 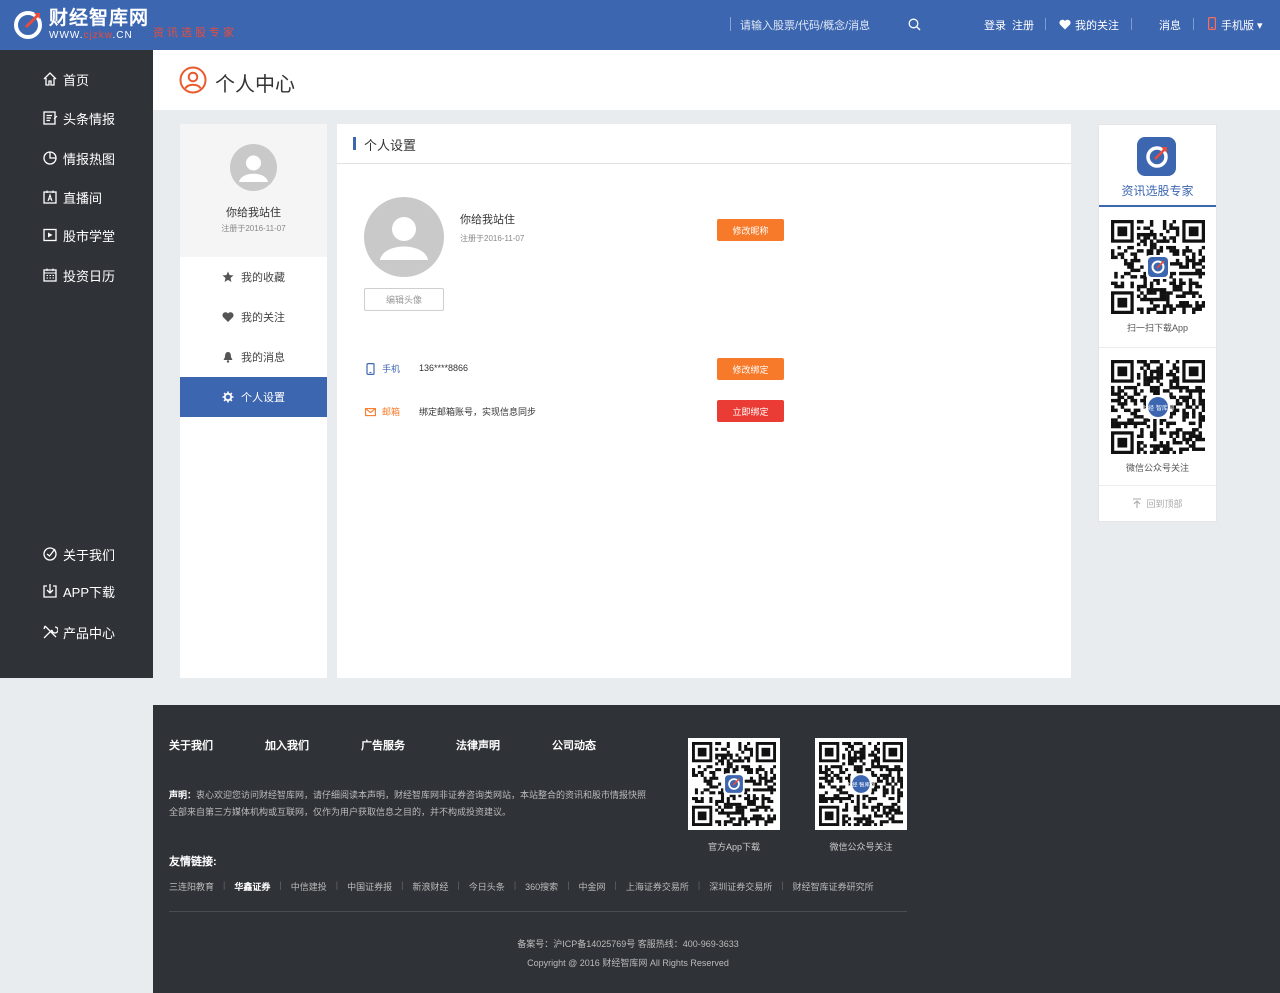 What do you see at coordinates (592, 886) in the screenshot?
I see `friend-link: 中金网` at bounding box center [592, 886].